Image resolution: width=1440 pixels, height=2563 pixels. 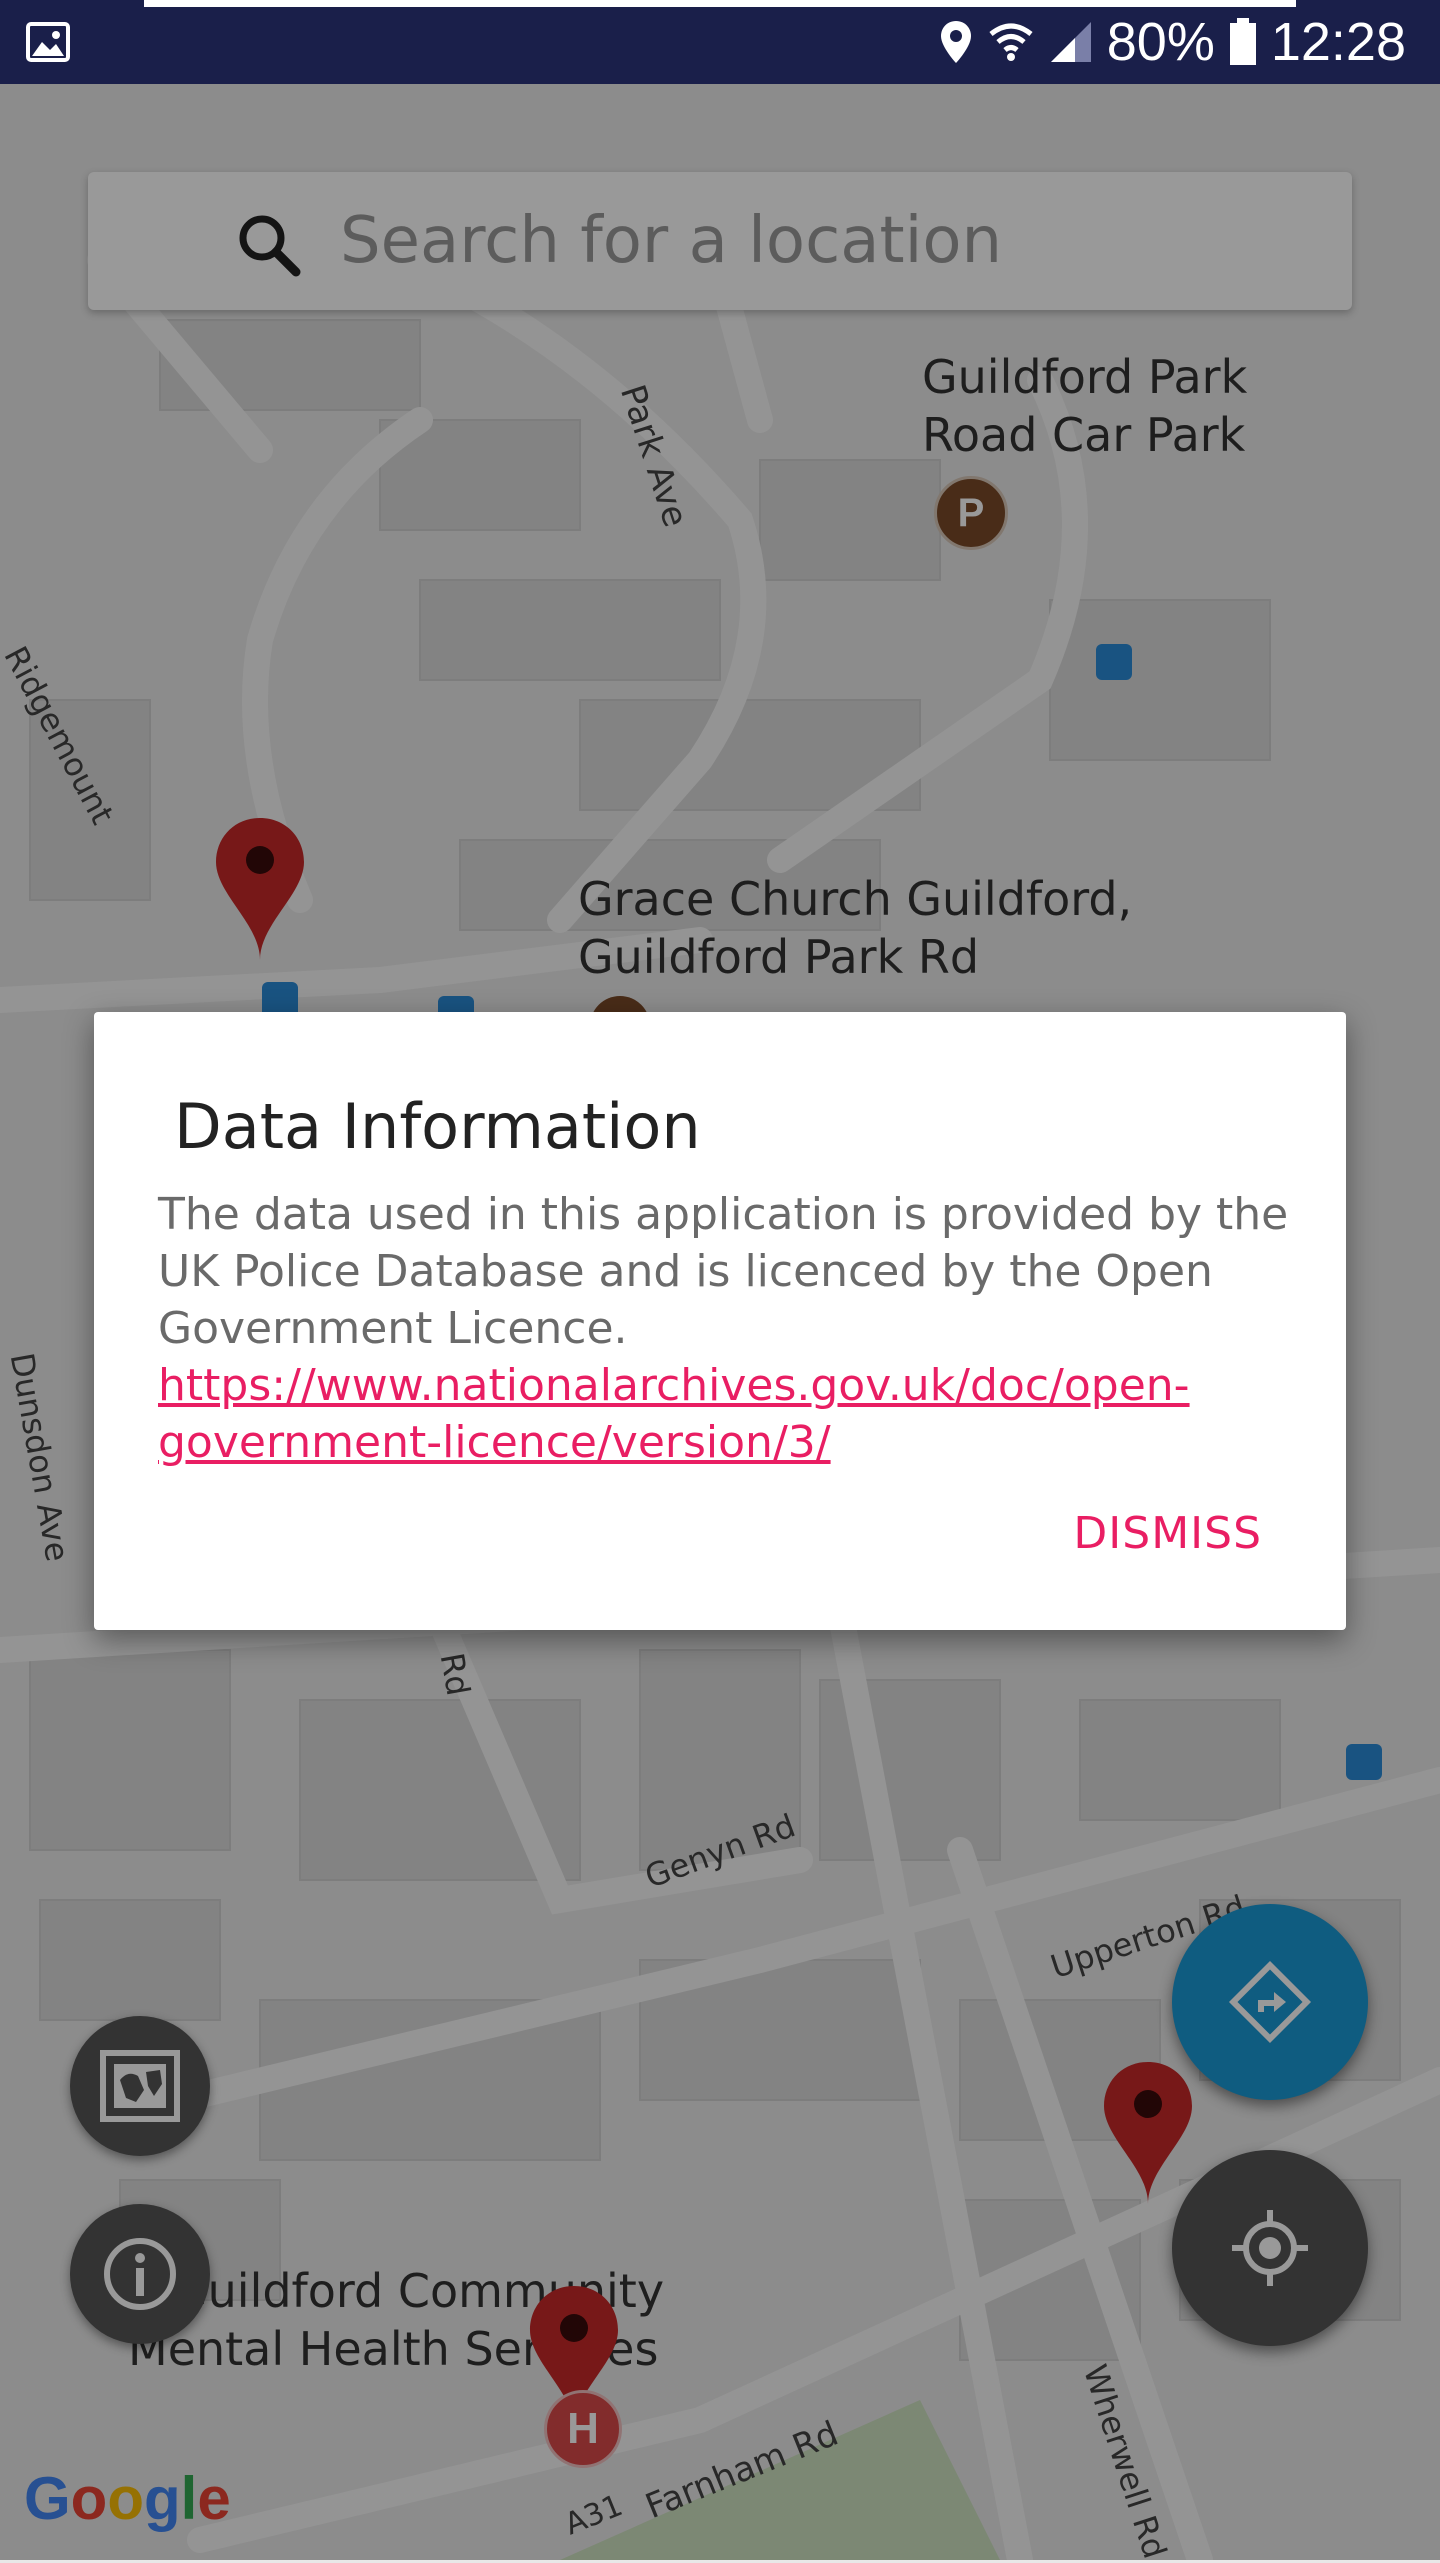 I want to click on dialog-title: Data Information, so click(x=437, y=1126).